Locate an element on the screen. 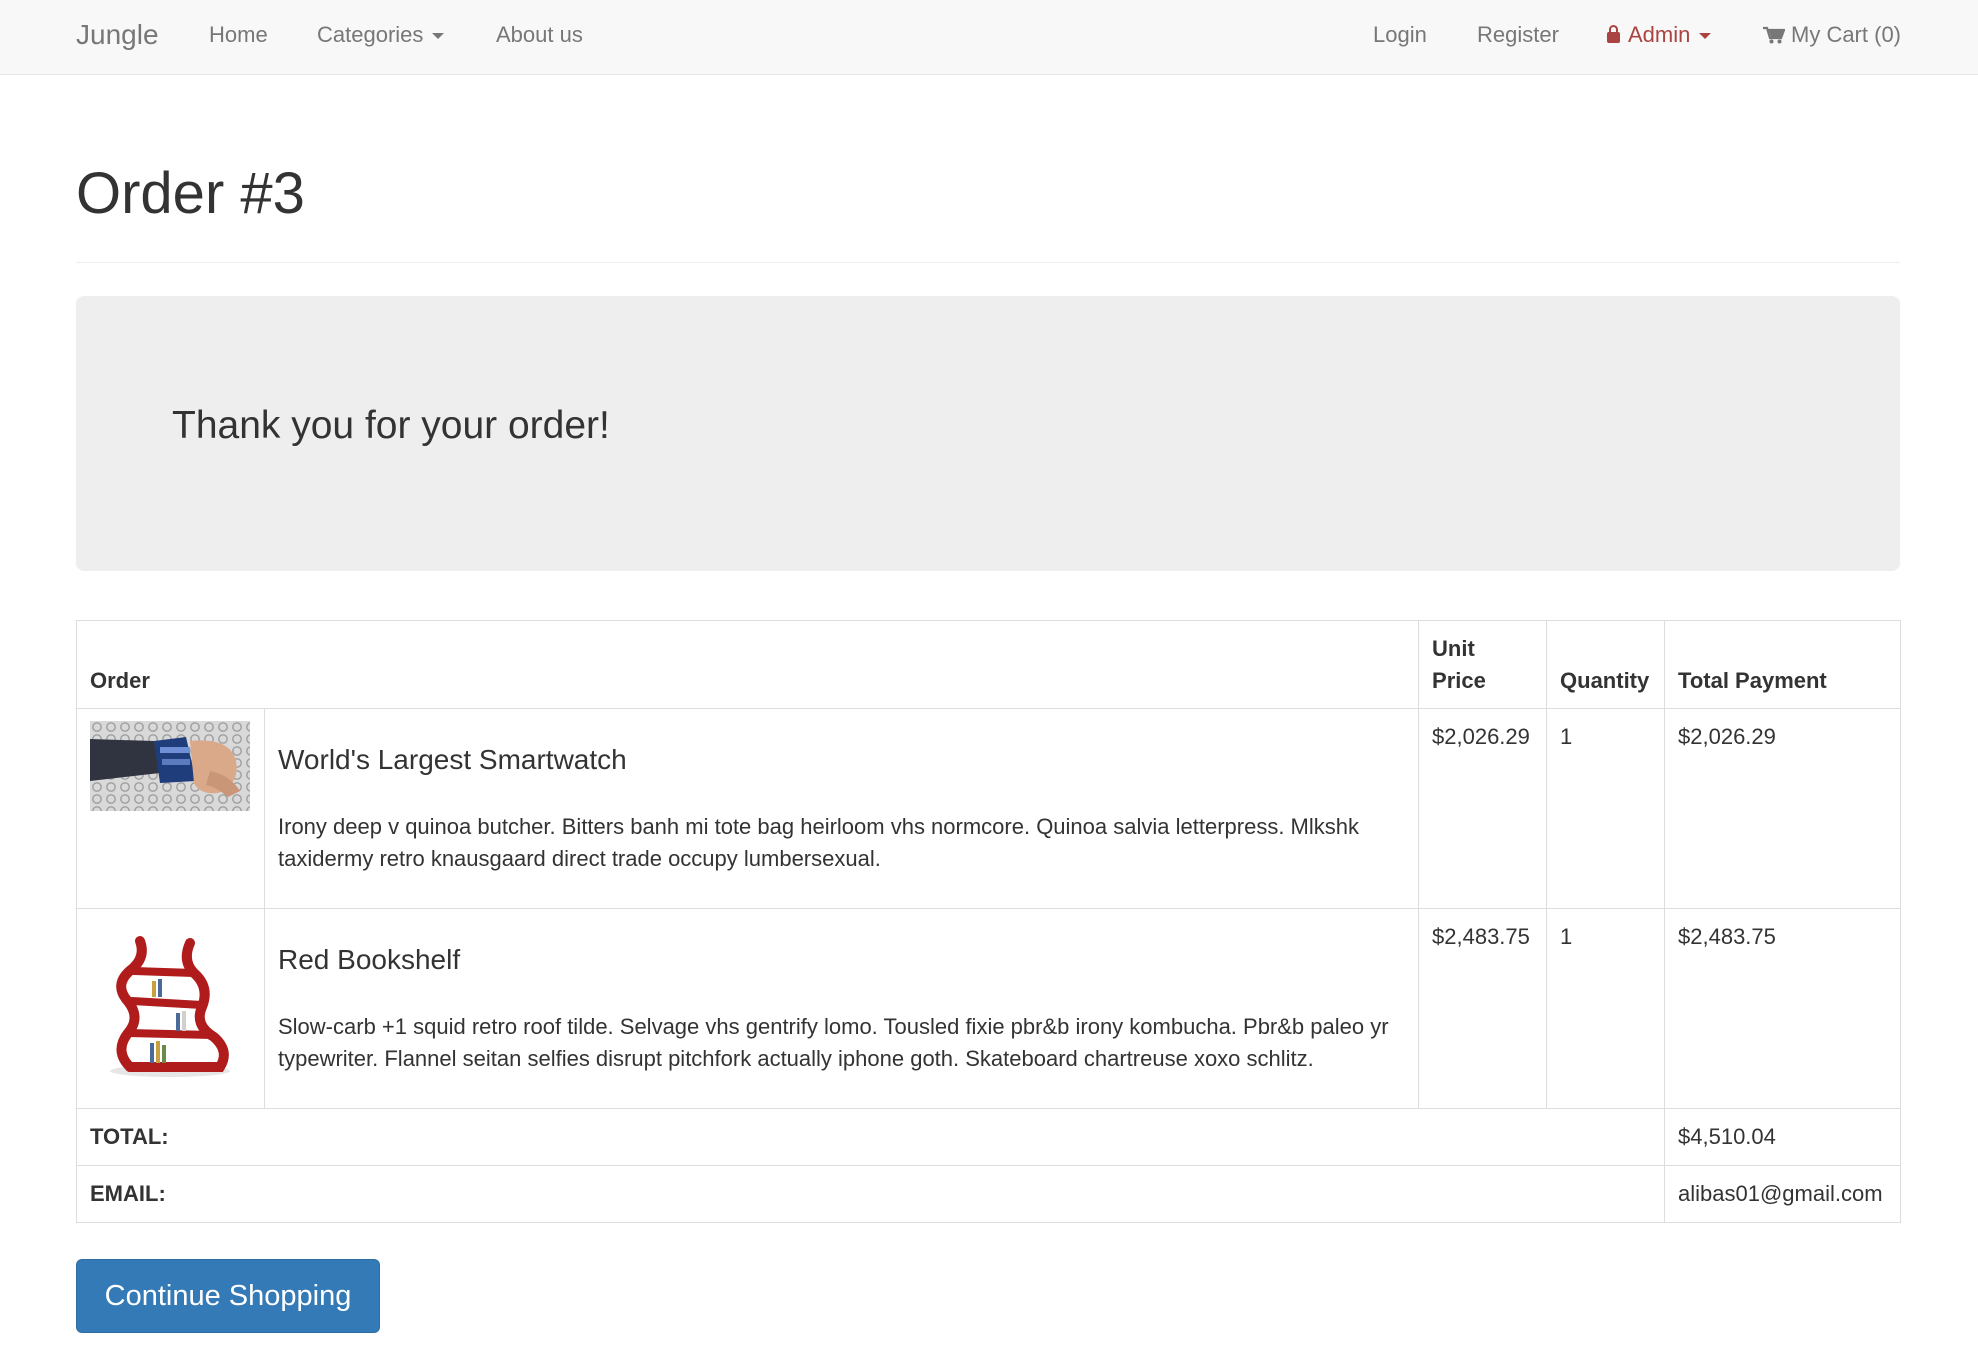  unit-price-cell: $2,483.75 is located at coordinates (1483, 1008).